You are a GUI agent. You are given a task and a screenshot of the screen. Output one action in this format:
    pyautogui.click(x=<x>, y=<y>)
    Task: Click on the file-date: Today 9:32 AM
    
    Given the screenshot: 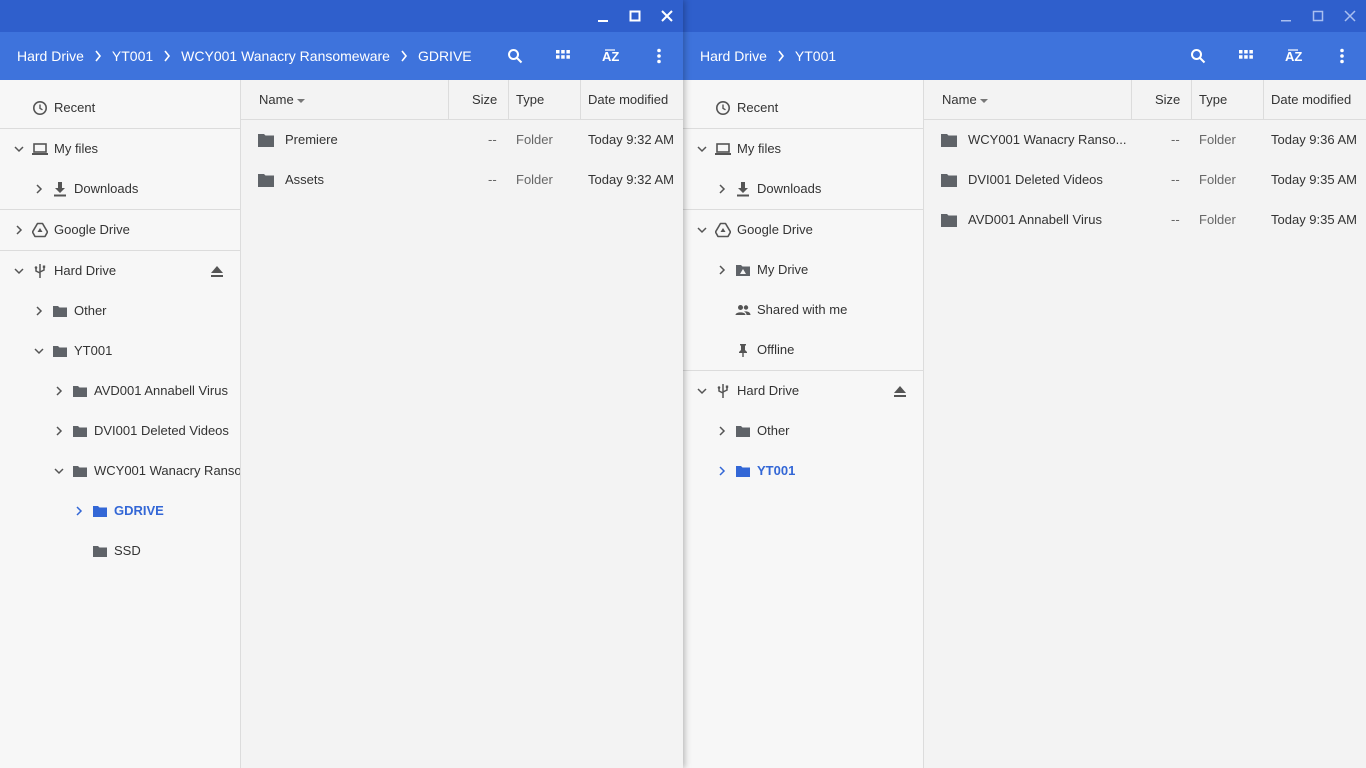 What is the action you would take?
    pyautogui.click(x=631, y=139)
    